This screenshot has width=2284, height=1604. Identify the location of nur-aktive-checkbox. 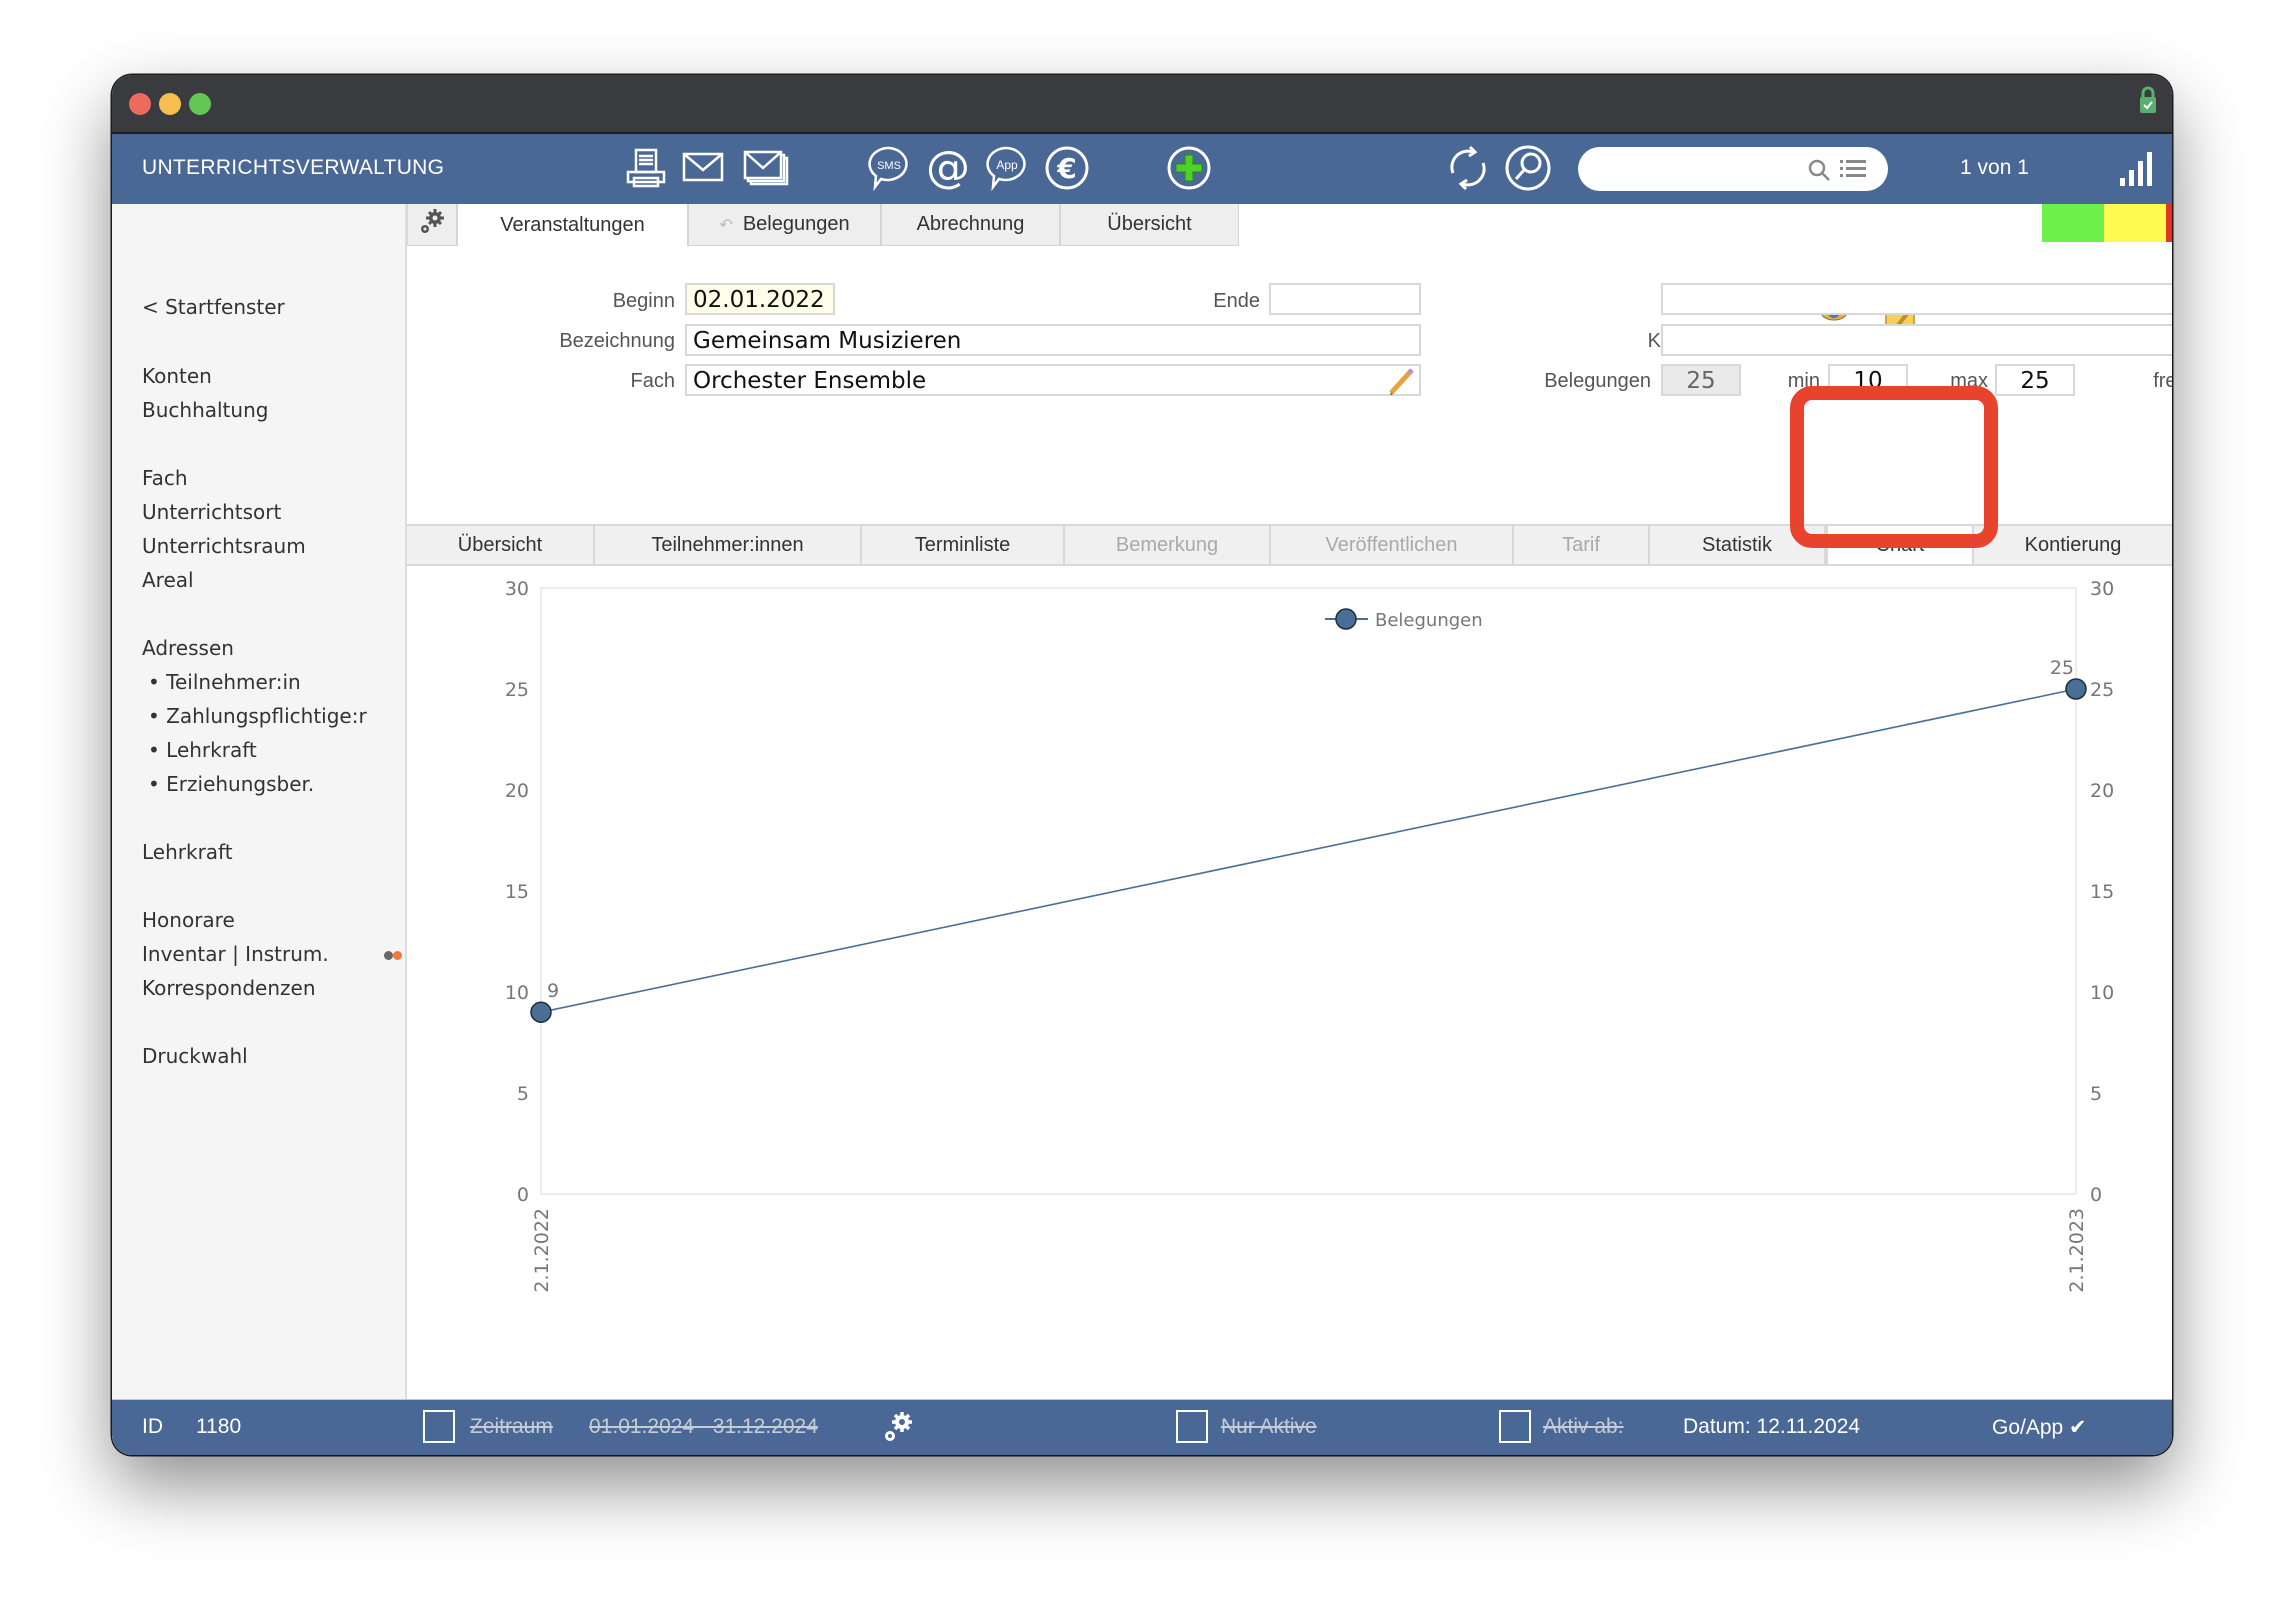
(1192, 1426).